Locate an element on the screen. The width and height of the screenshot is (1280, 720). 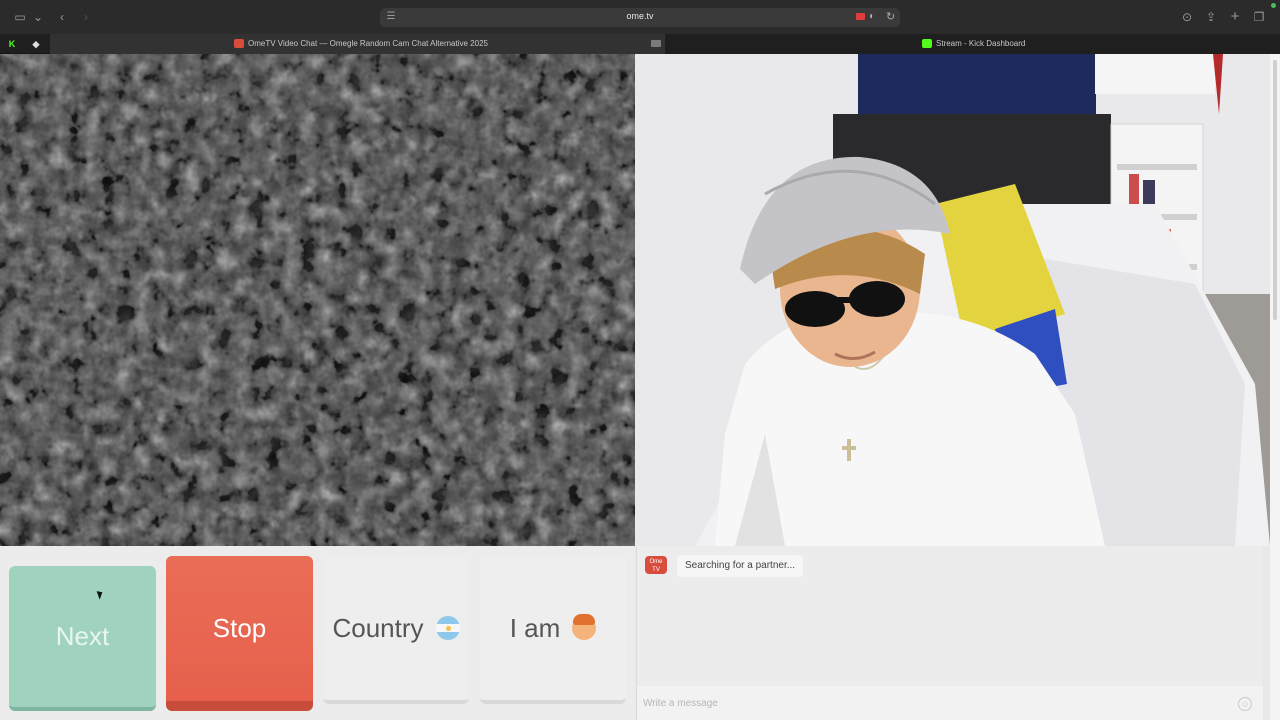
back-icon: ‹ is located at coordinates (62, 17).